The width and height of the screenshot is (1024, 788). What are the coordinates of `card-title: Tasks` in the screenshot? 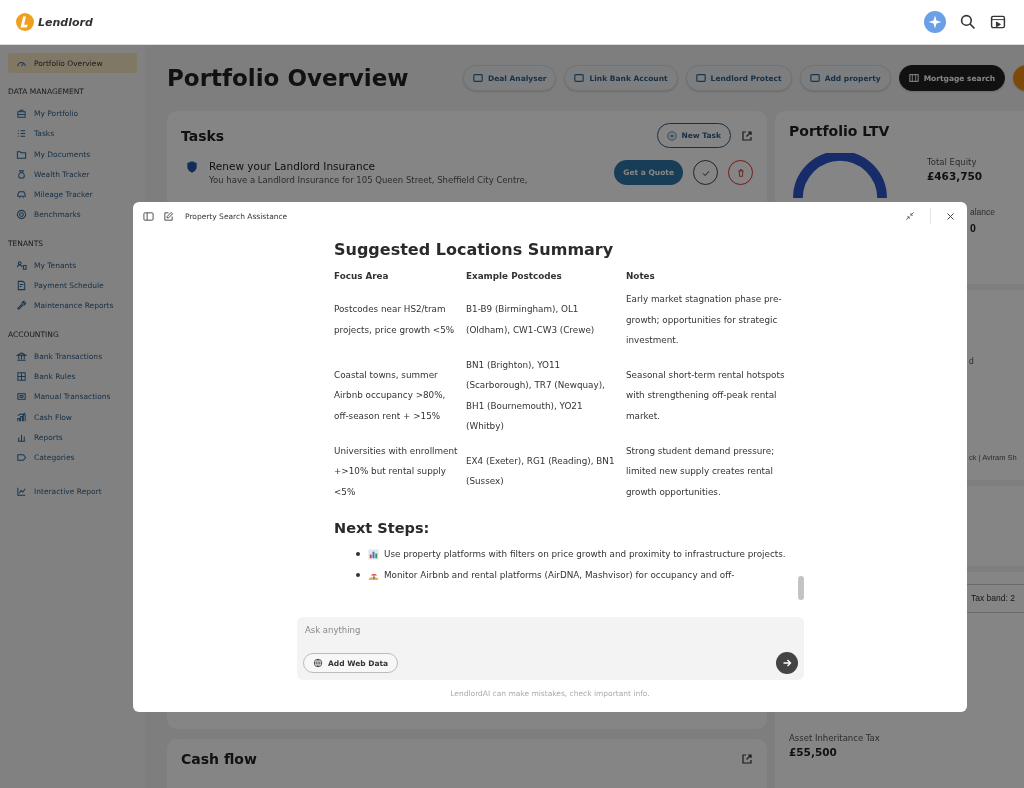 It's located at (203, 135).